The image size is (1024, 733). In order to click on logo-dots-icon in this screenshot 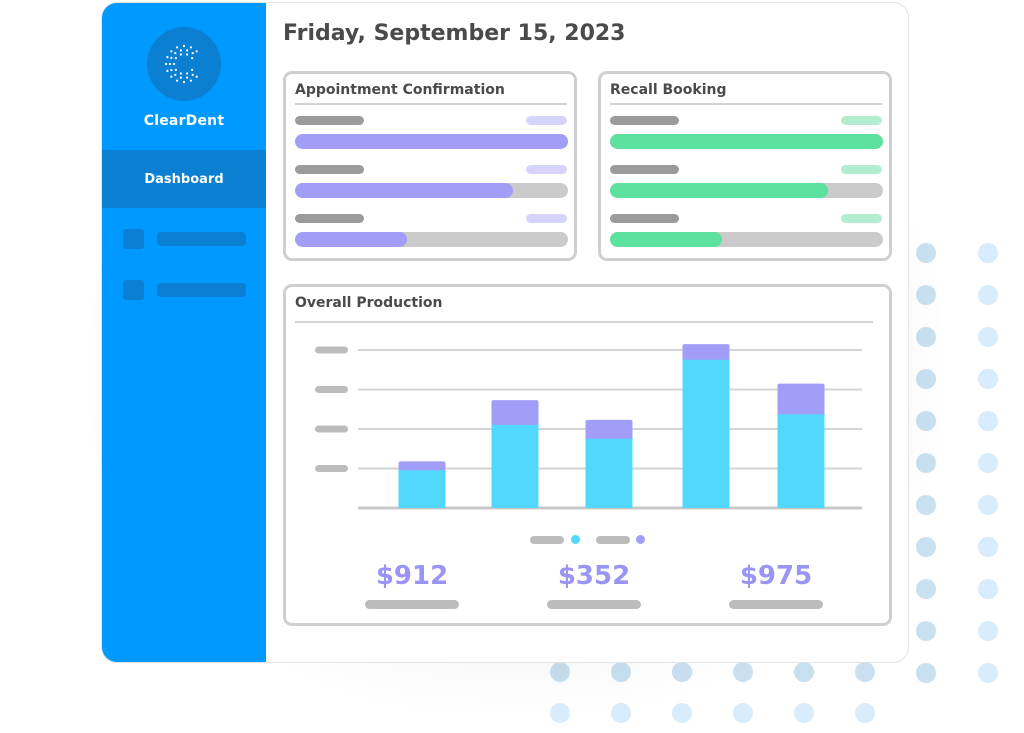, I will do `click(181, 64)`.